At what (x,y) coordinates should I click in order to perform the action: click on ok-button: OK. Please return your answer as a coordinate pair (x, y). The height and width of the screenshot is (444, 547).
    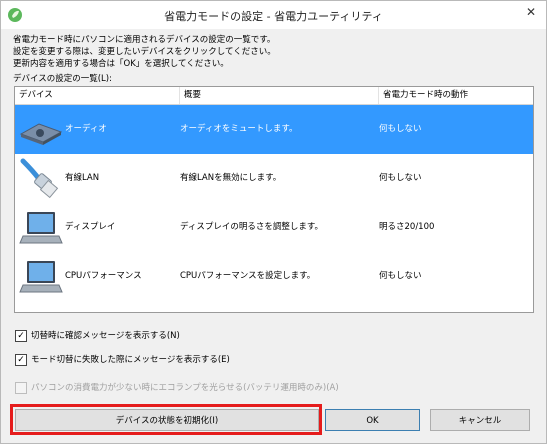
    Looking at the image, I should click on (372, 420).